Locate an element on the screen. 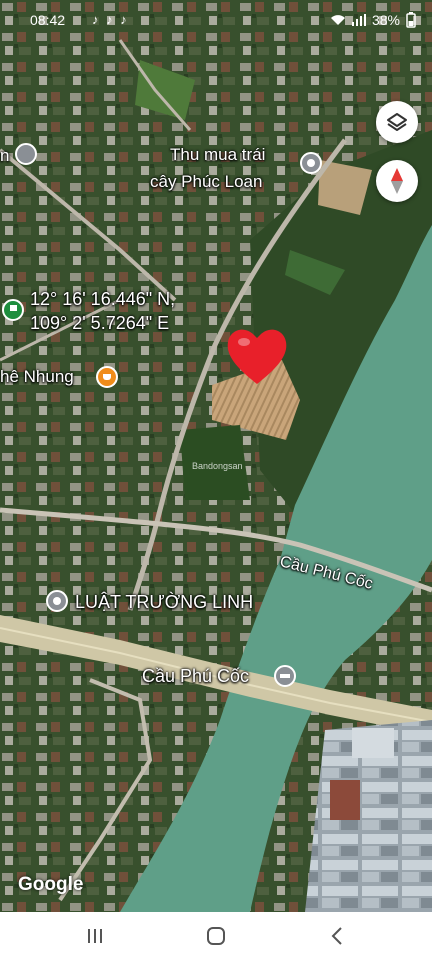  fruit-shop-label-1: Thu mua trái is located at coordinates (217, 155).